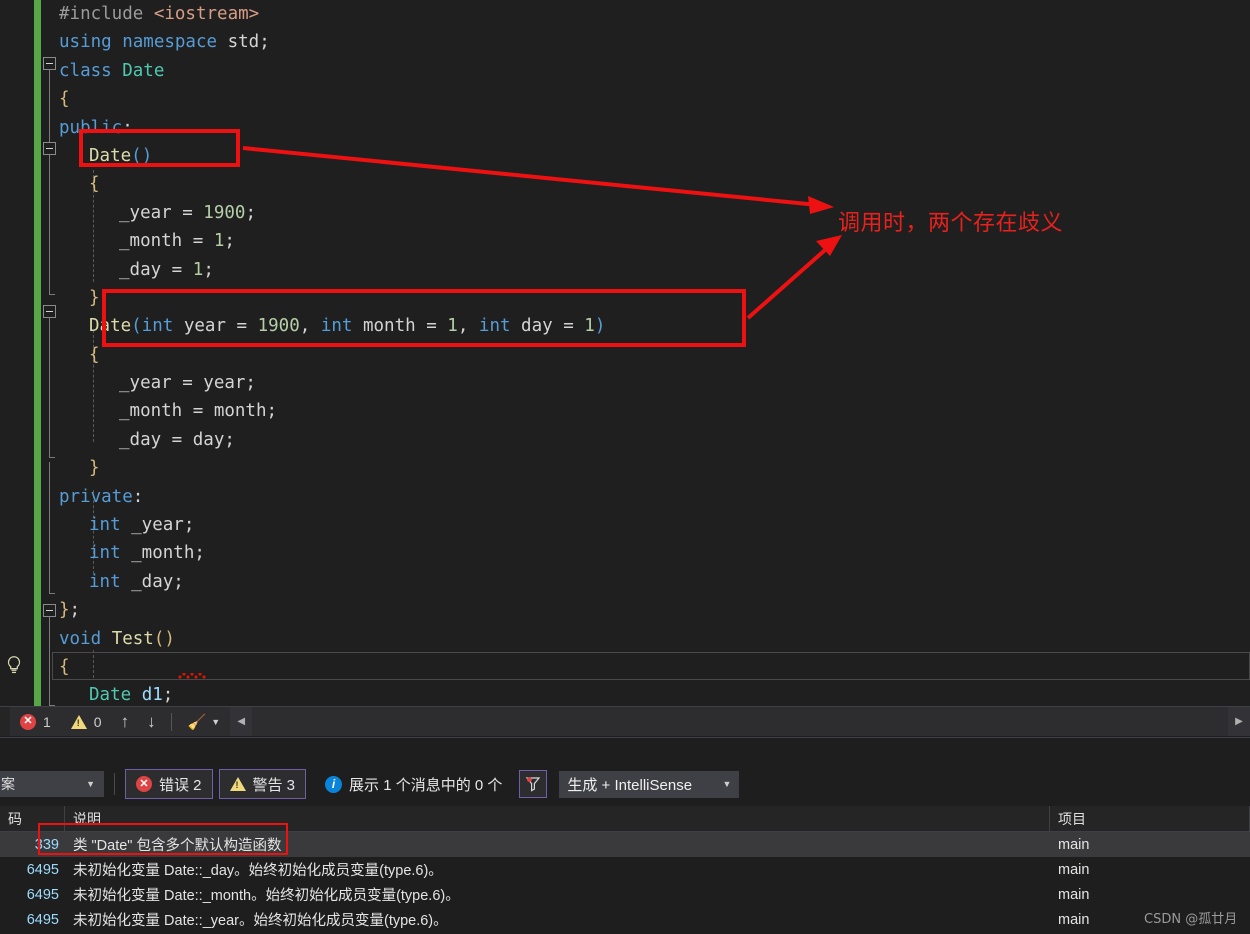 The image size is (1250, 934). Describe the element at coordinates (42, 894) in the screenshot. I see `error-code: 6495` at that location.